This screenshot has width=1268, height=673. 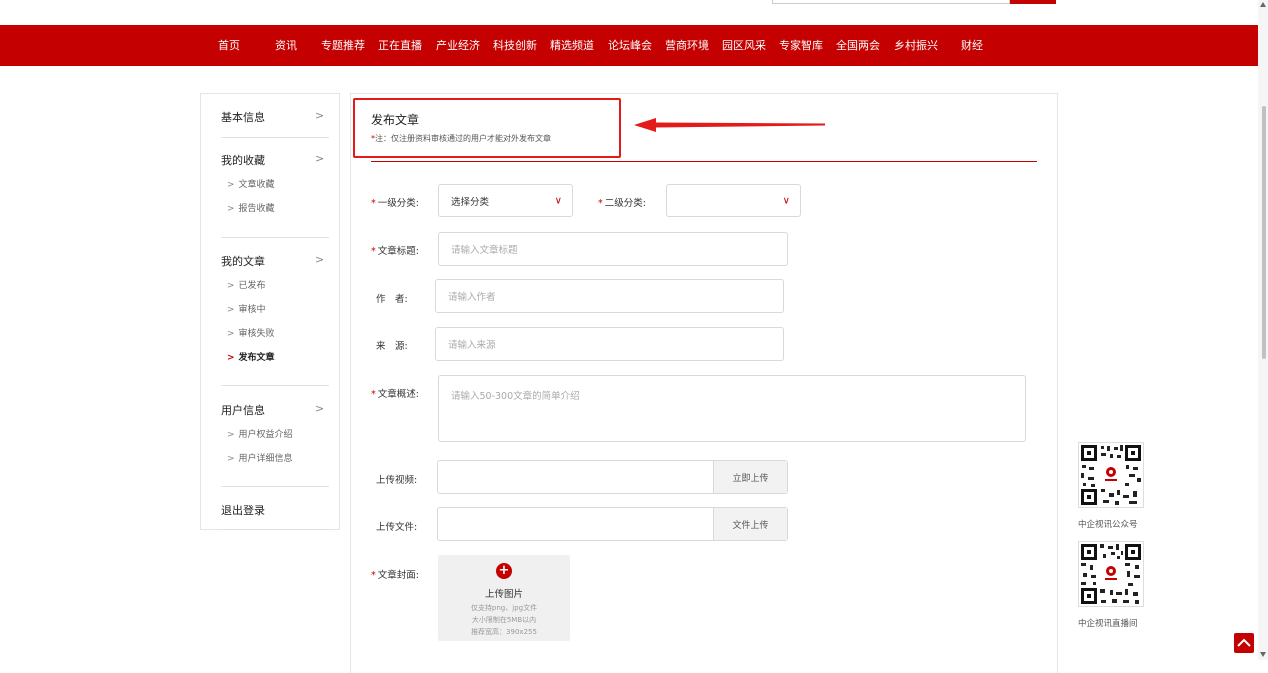 I want to click on nav-item-industry: 产业经济, so click(x=458, y=45).